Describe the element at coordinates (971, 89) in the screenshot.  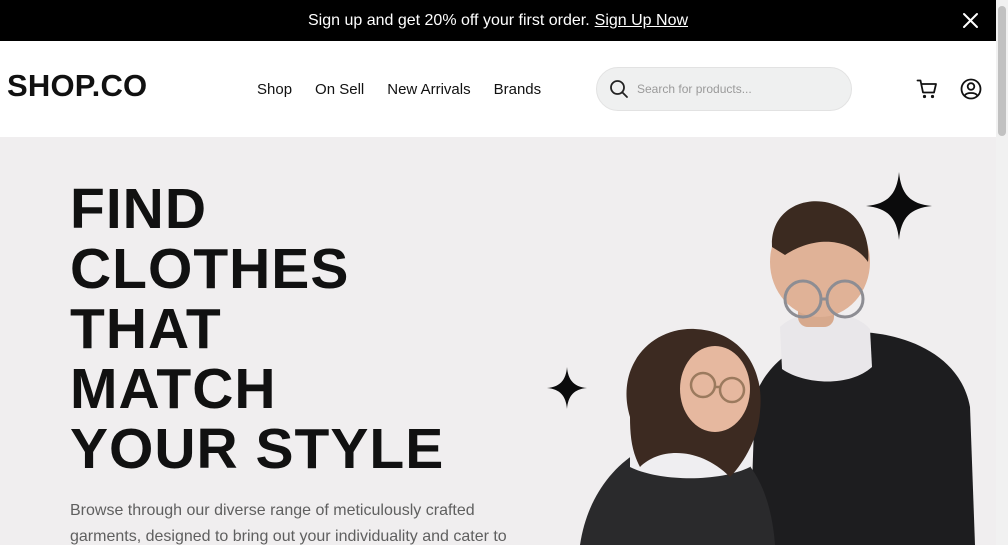
I see `user-icon` at that location.